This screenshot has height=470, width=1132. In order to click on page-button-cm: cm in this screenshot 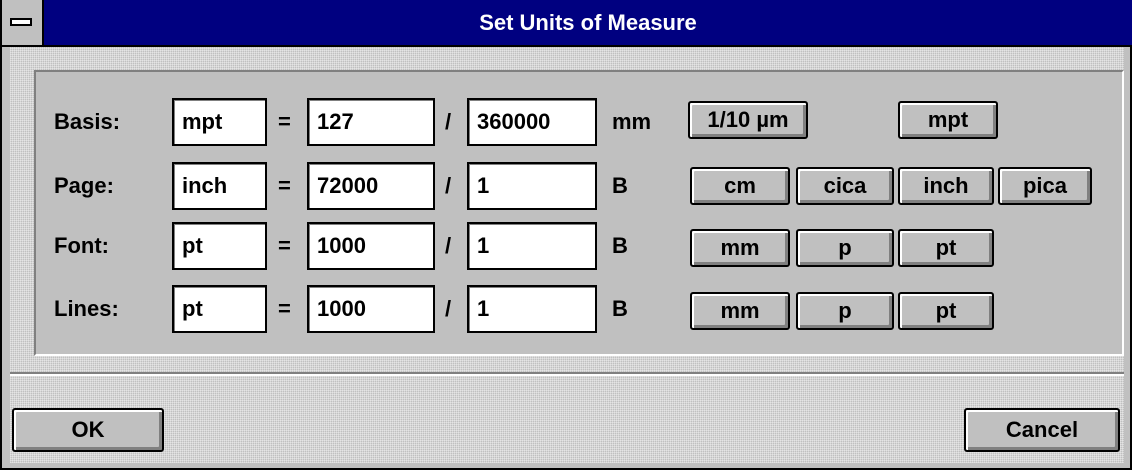, I will do `click(740, 186)`.